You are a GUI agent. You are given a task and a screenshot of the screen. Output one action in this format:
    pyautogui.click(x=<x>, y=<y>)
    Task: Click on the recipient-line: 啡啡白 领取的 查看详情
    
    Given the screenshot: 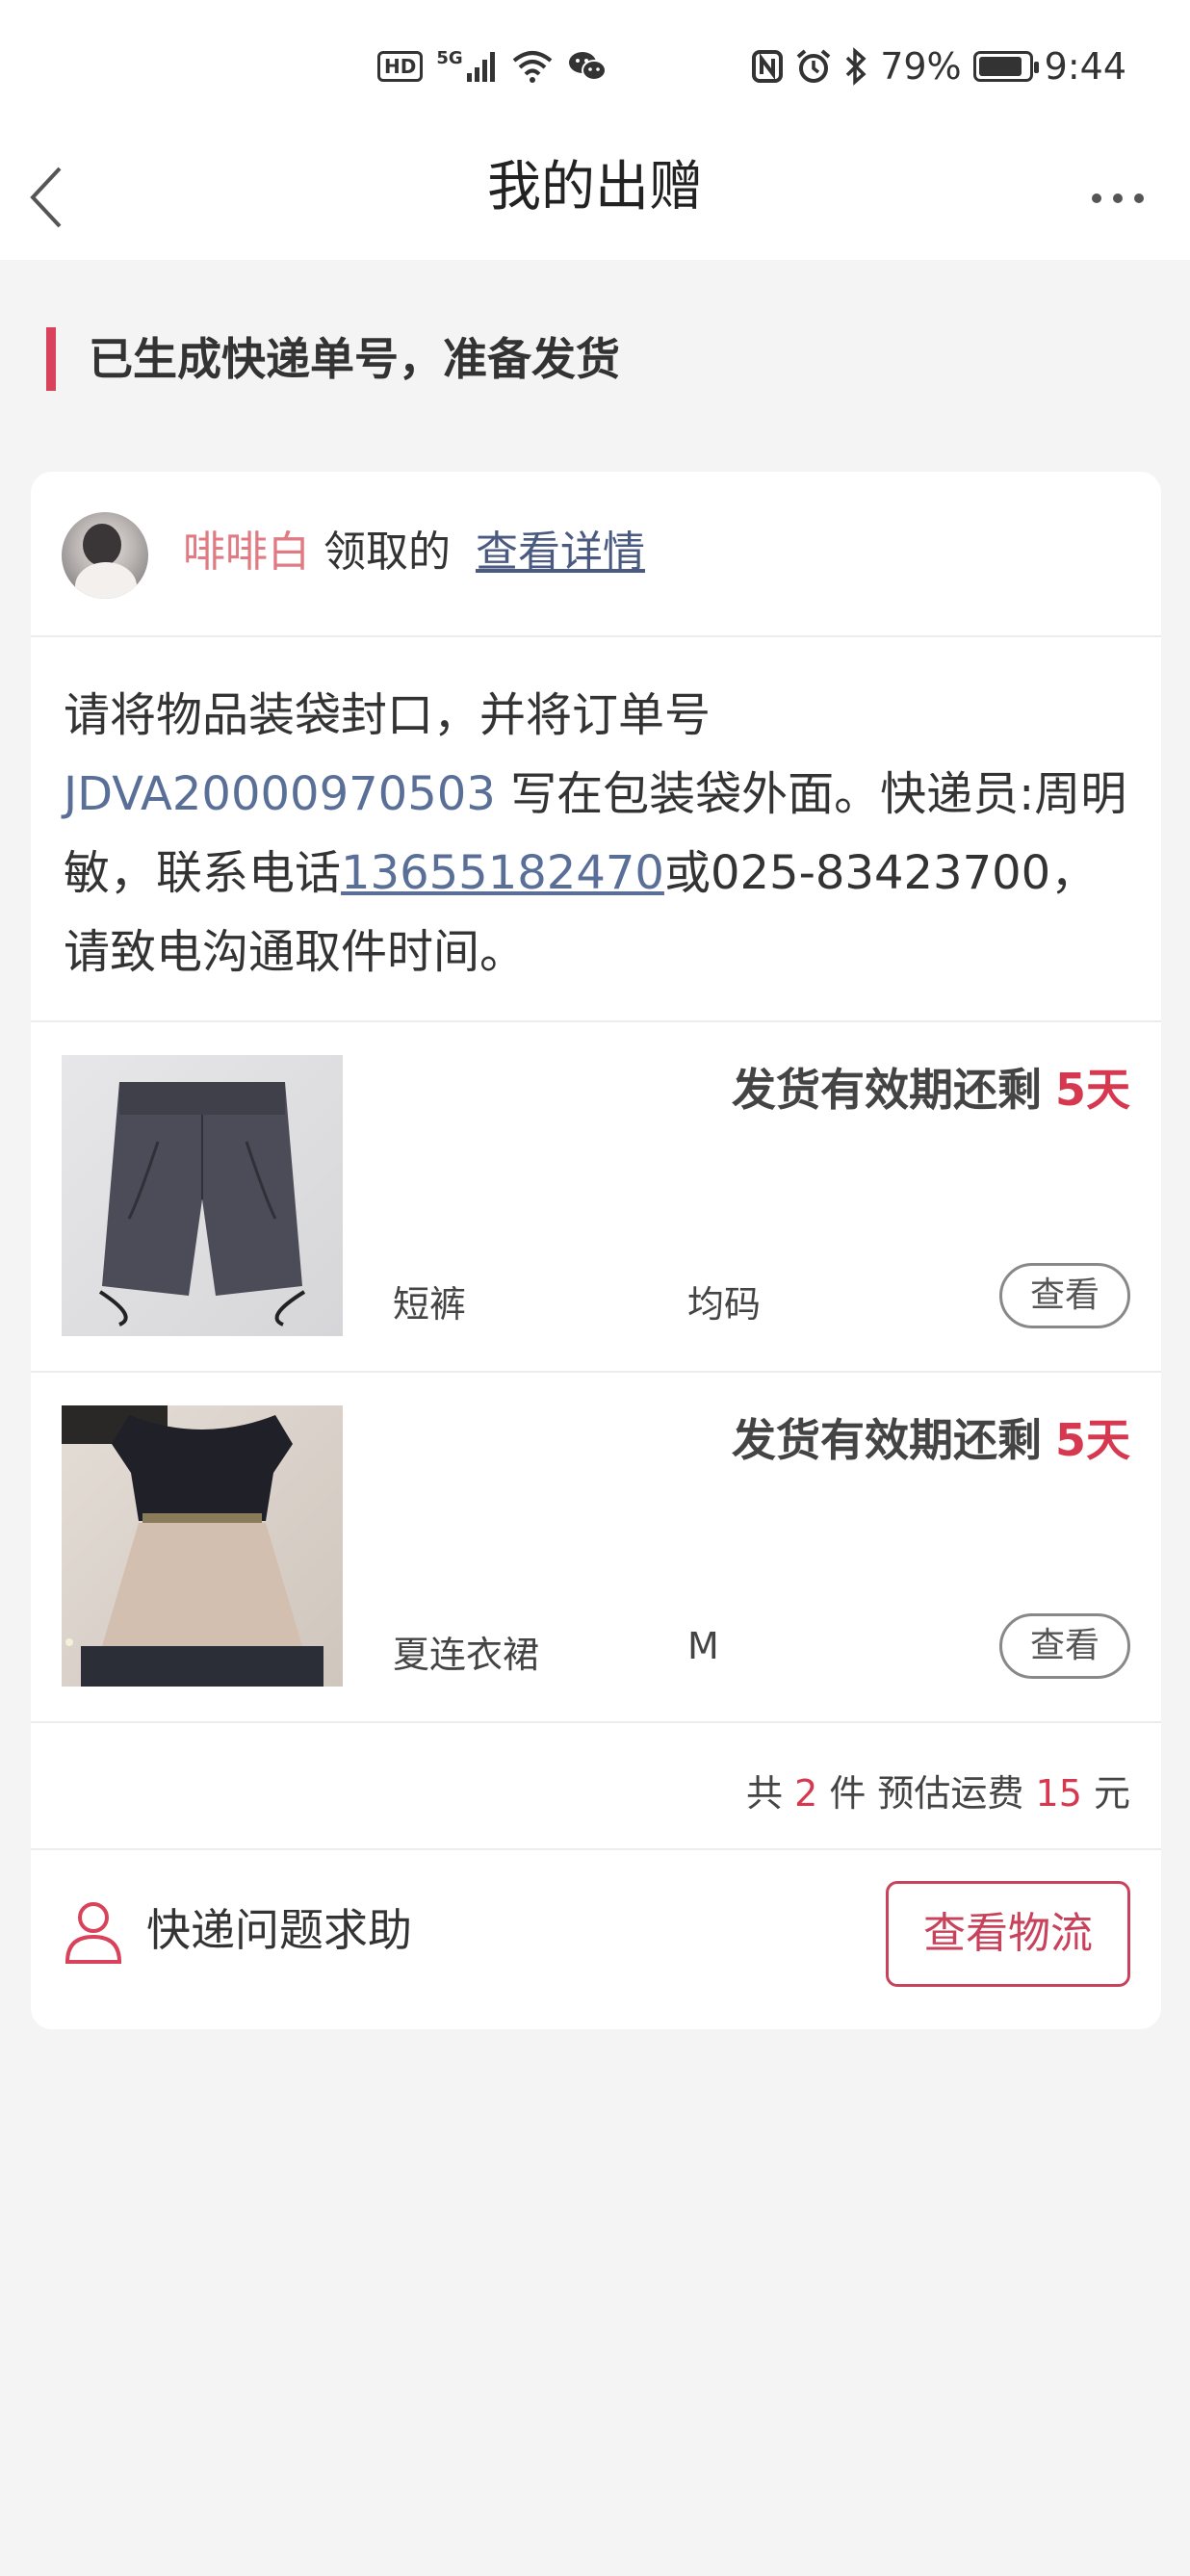 What is the action you would take?
    pyautogui.click(x=414, y=552)
    